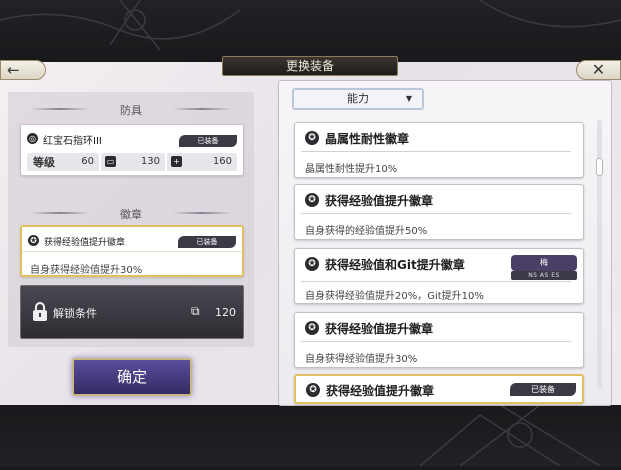  Describe the element at coordinates (132, 312) in the screenshot. I see `unlock-condition: 解锁条件 ⧉ 120` at that location.